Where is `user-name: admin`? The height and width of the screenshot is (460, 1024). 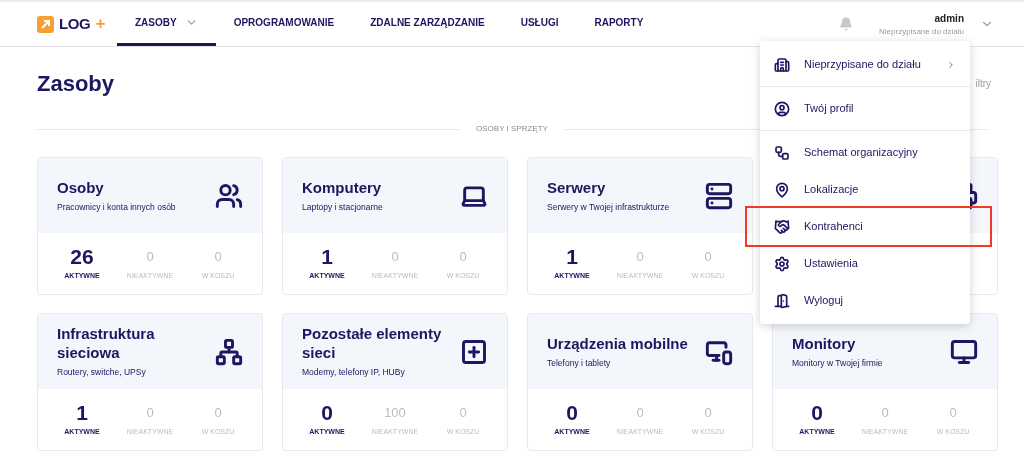
user-name: admin is located at coordinates (949, 18).